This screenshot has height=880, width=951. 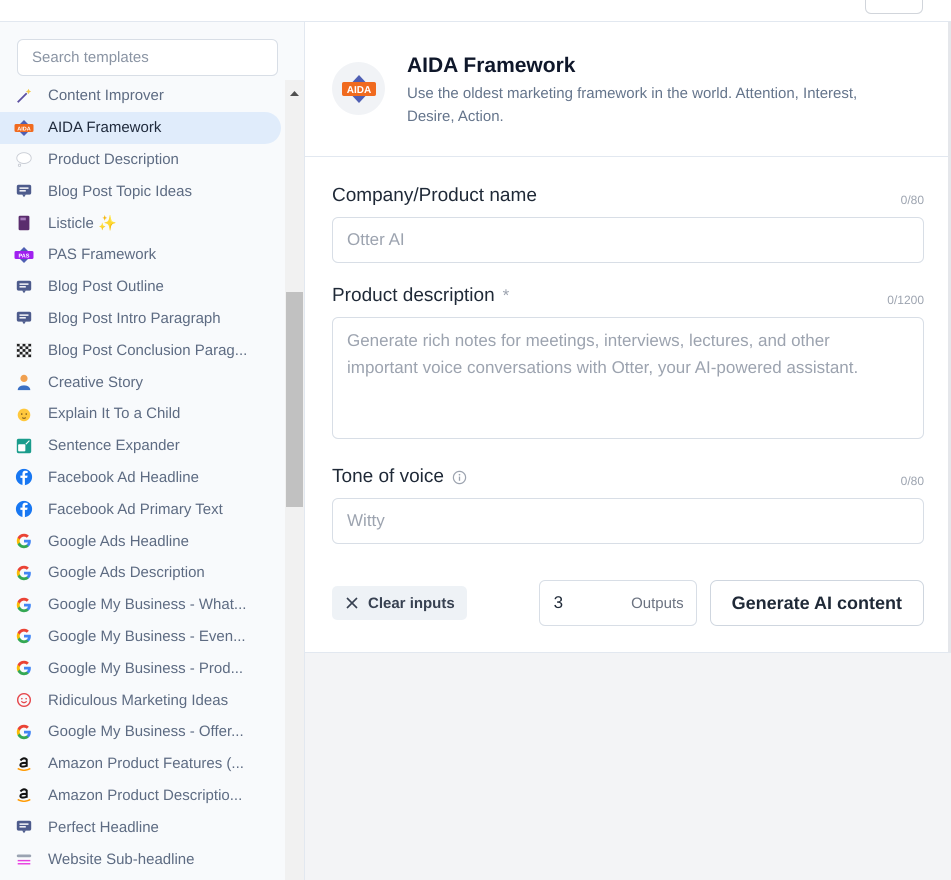 I want to click on template-item: Blog Post Topic Ideas, so click(x=140, y=191).